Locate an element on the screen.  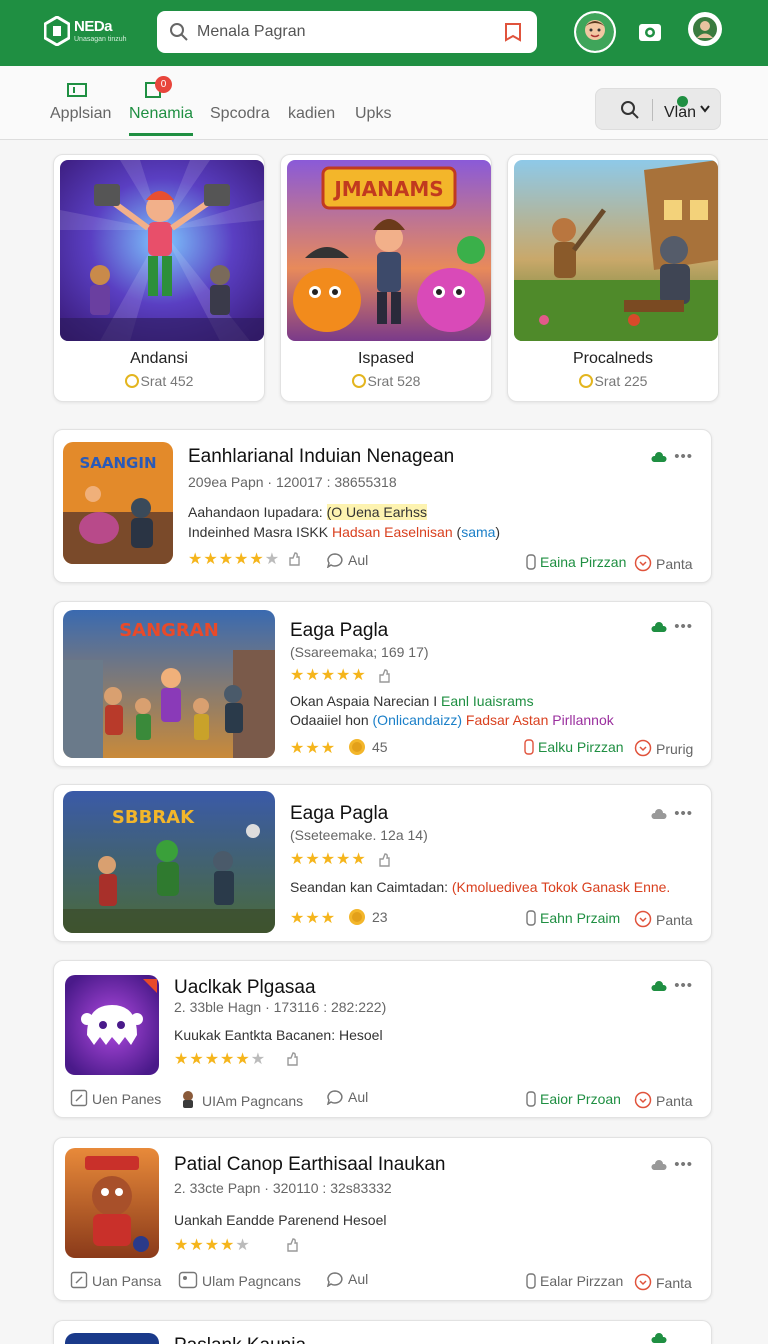
action-label: Fanta is located at coordinates (674, 1283).